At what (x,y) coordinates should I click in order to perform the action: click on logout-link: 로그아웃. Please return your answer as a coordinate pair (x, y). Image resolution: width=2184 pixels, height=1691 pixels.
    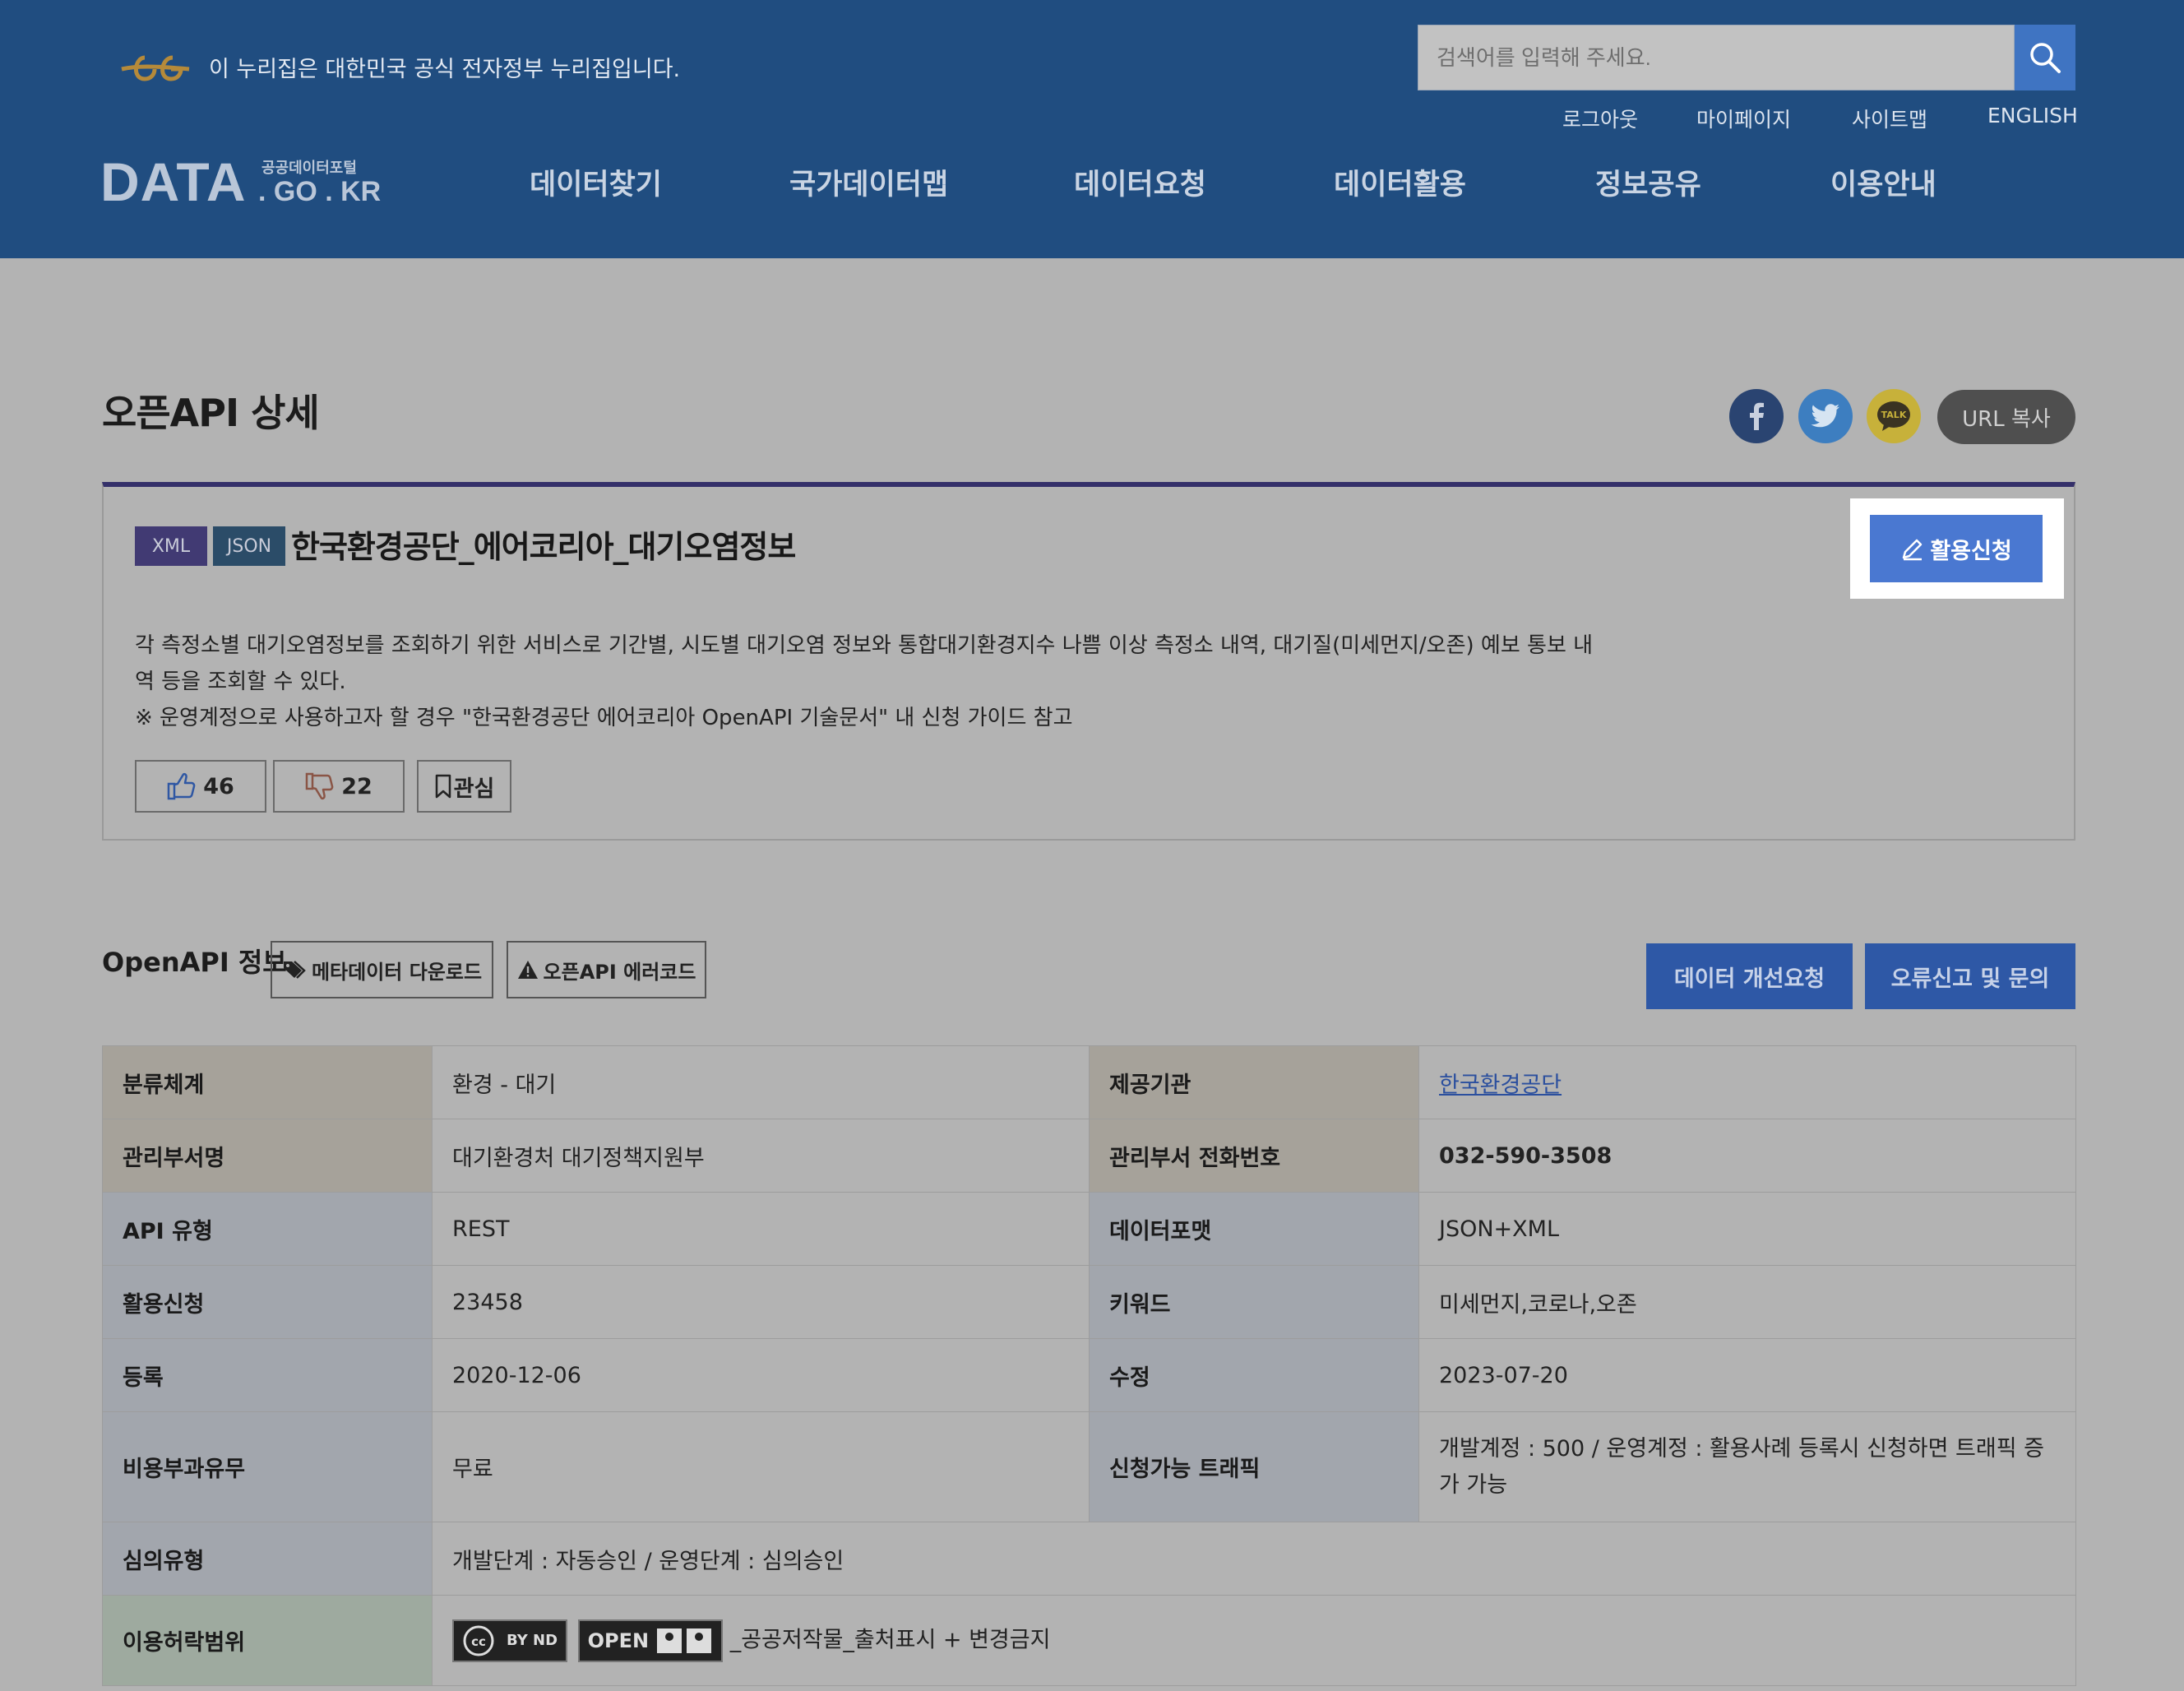
    Looking at the image, I should click on (1600, 118).